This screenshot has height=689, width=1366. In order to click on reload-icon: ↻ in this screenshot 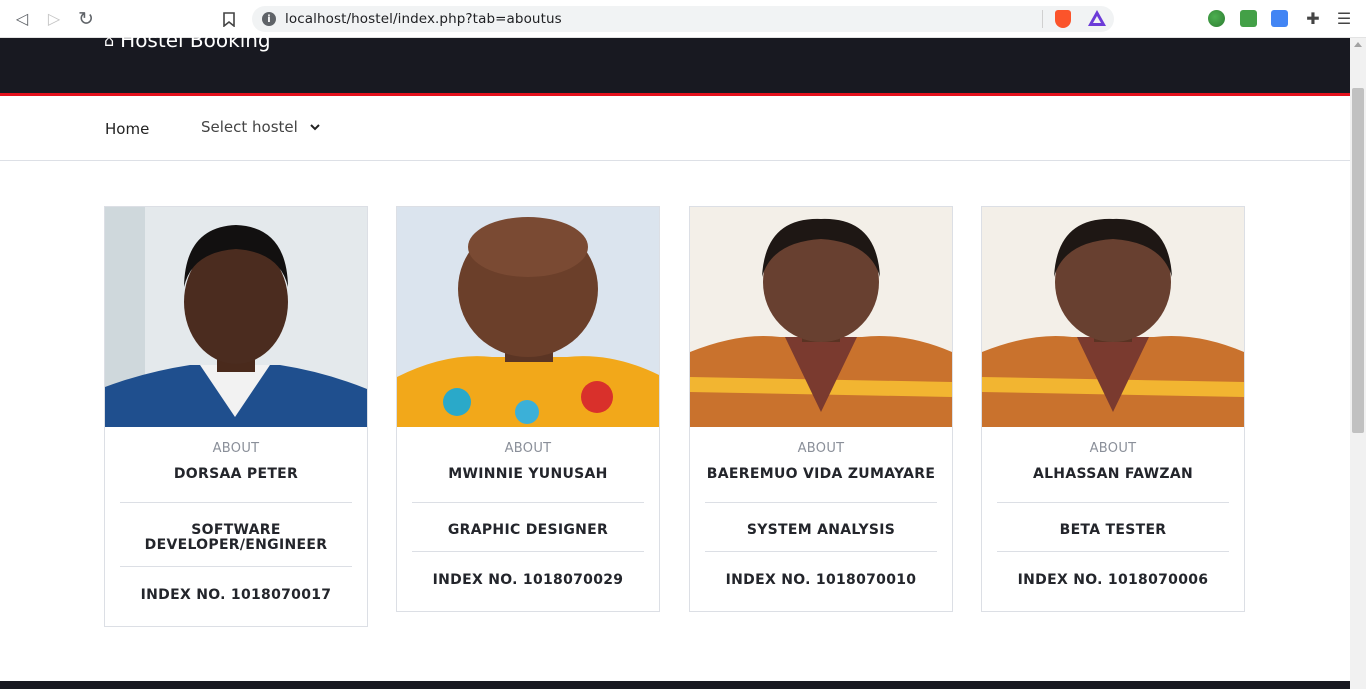, I will do `click(86, 19)`.